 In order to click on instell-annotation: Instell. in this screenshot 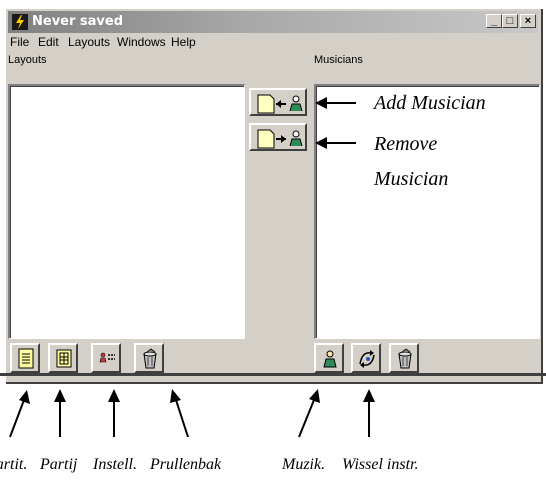, I will do `click(115, 464)`.